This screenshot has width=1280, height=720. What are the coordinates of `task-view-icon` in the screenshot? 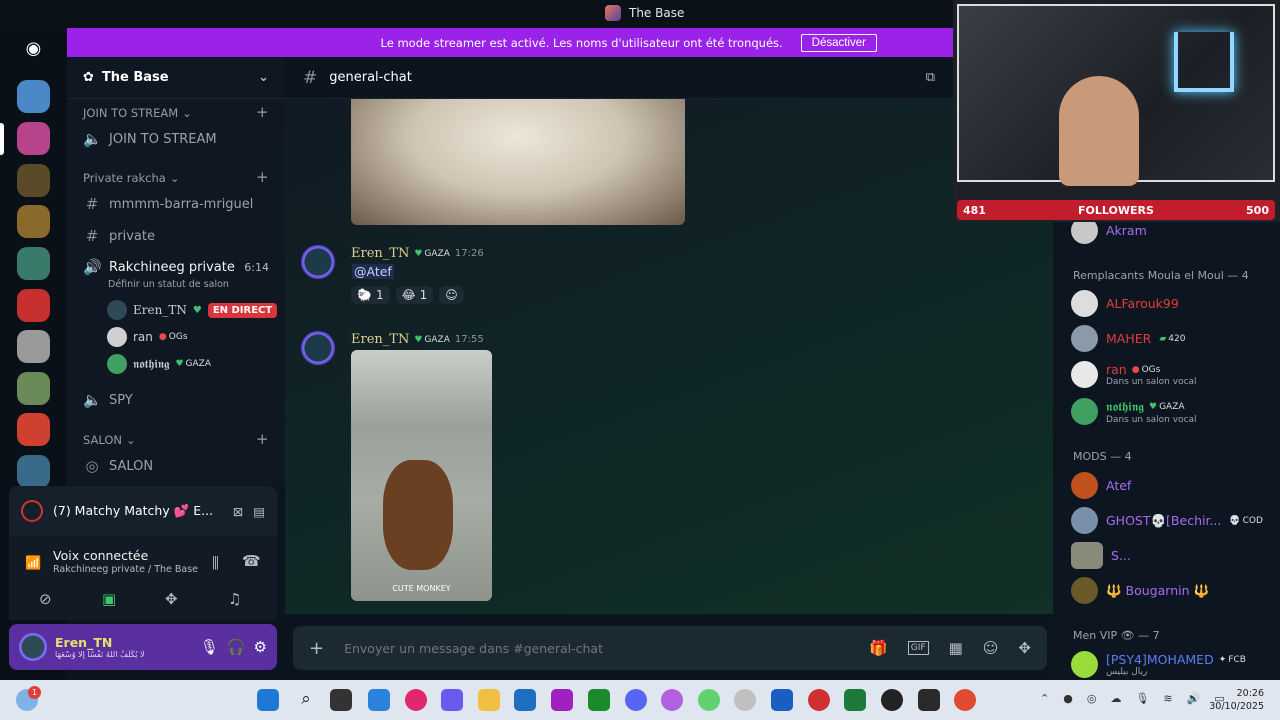 It's located at (341, 700).